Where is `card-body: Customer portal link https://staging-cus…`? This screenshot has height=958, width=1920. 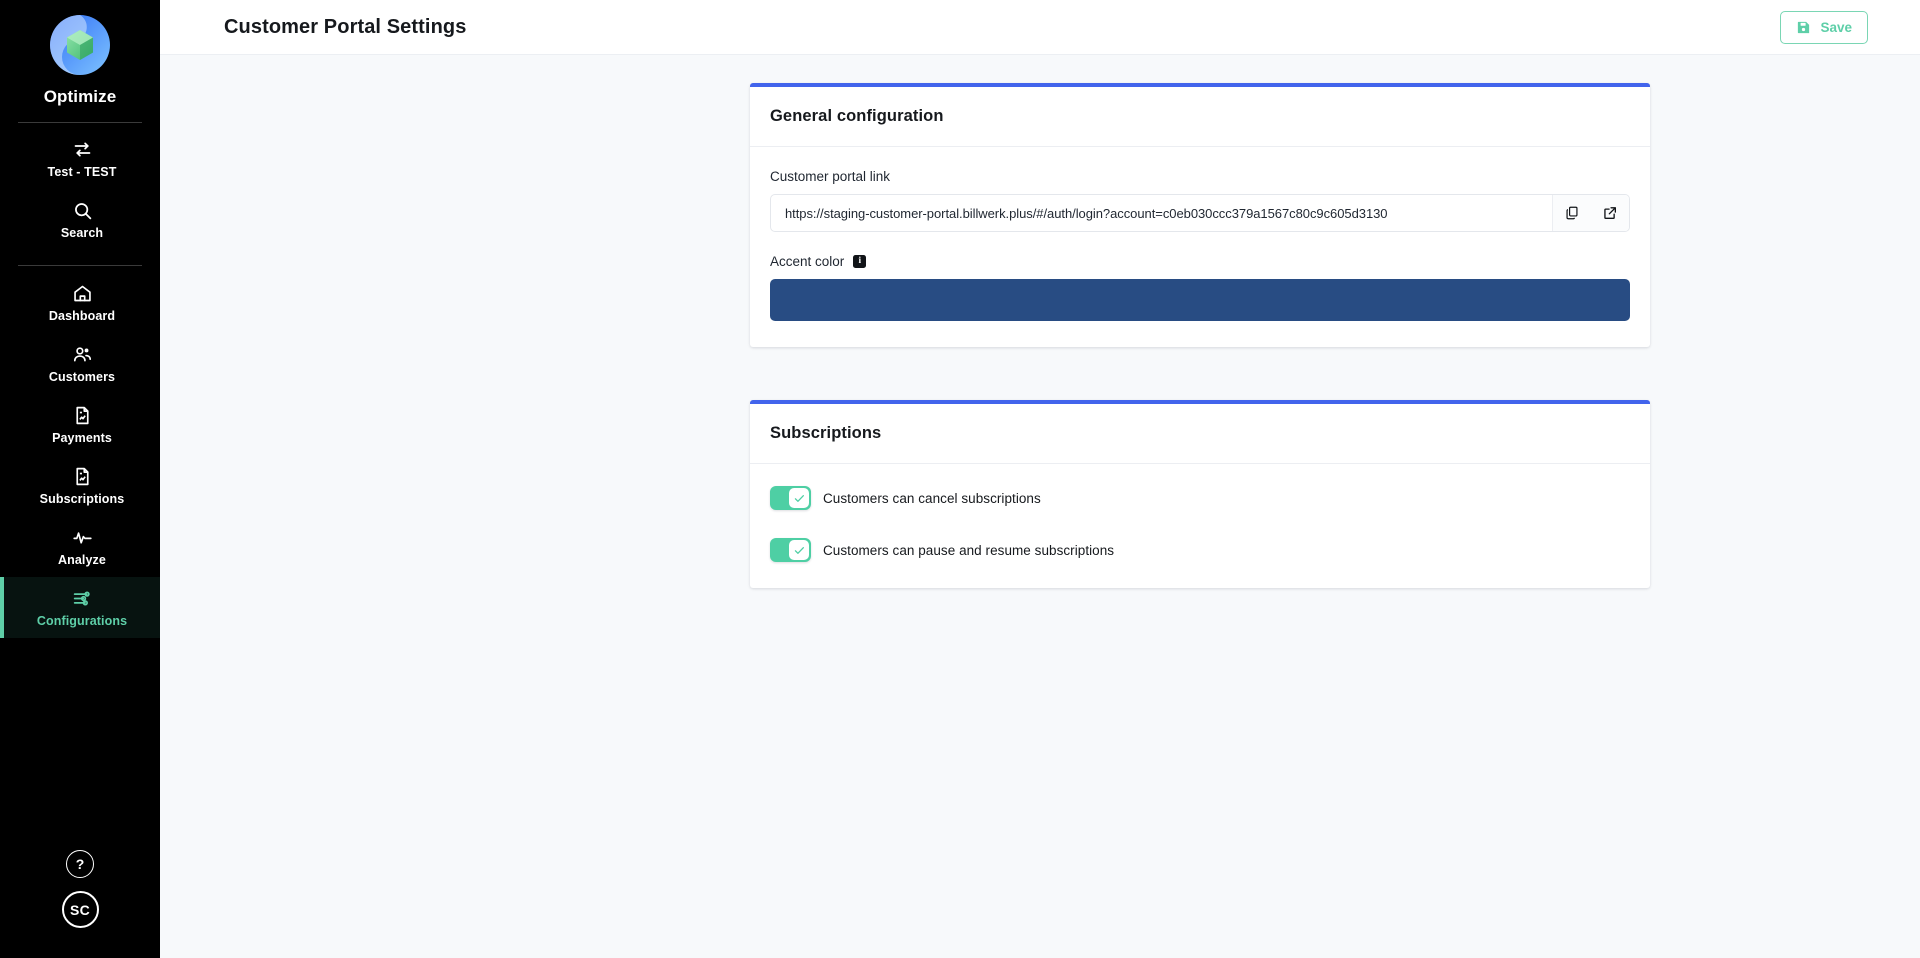 card-body: Customer portal link https://staging-cus… is located at coordinates (1200, 247).